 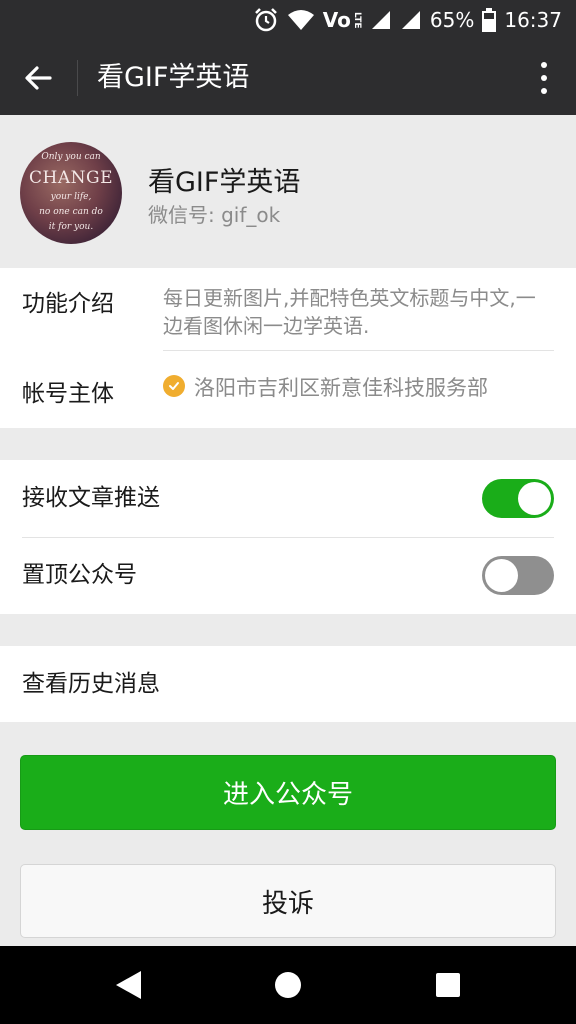 I want to click on volte-icon: Vo LTE, so click(x=342, y=20).